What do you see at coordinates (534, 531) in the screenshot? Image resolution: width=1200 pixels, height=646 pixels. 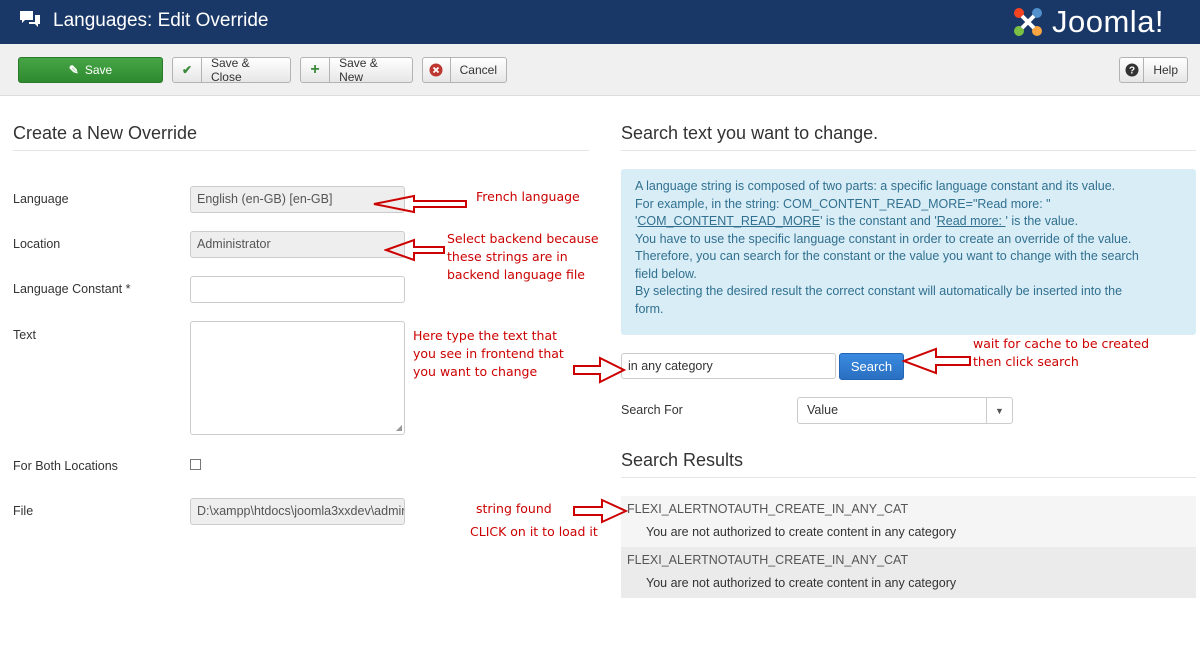 I see `annotation-click: CLICK on it to load it` at bounding box center [534, 531].